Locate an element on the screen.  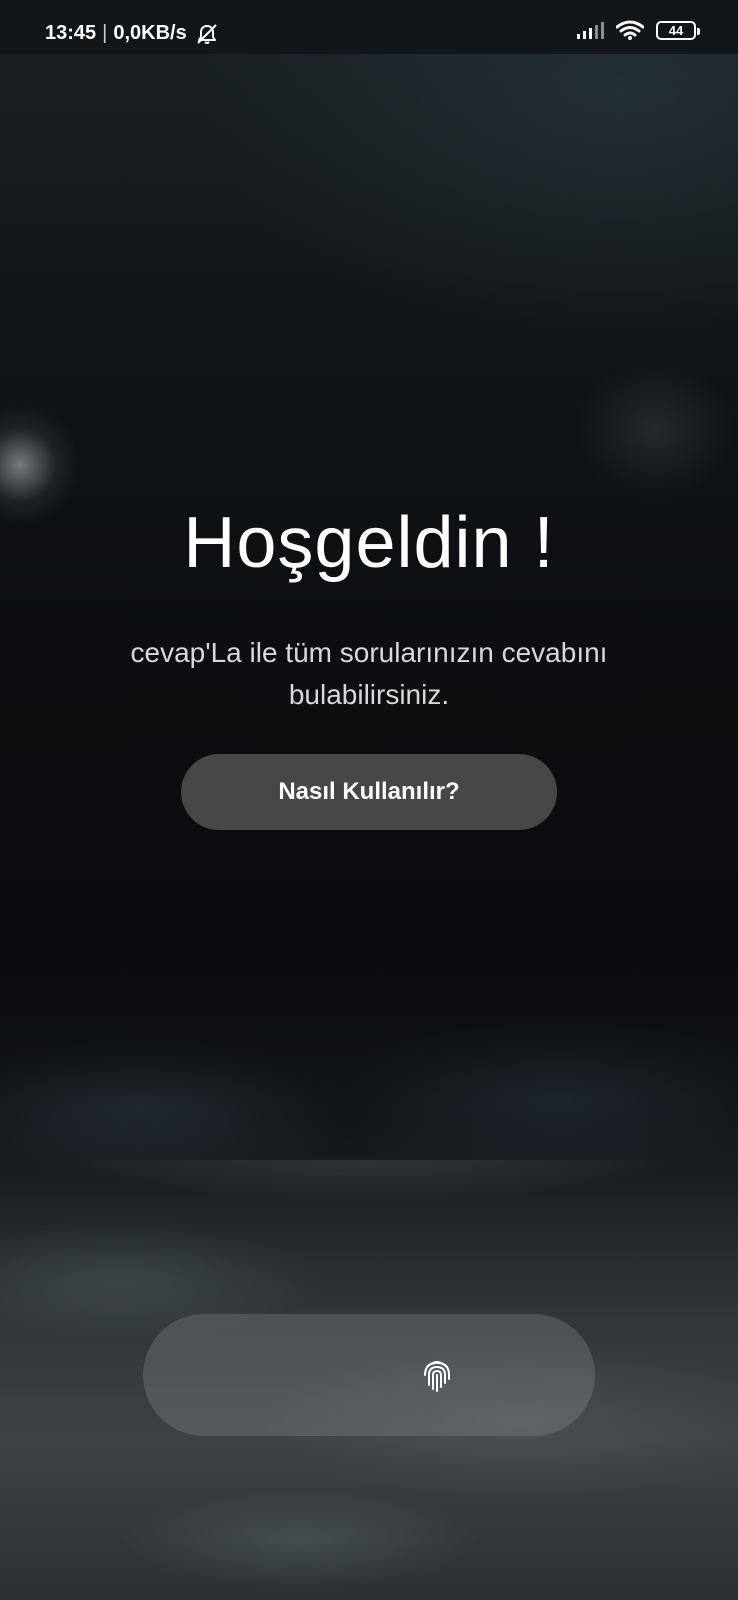
battery-icon: 44 is located at coordinates (678, 30).